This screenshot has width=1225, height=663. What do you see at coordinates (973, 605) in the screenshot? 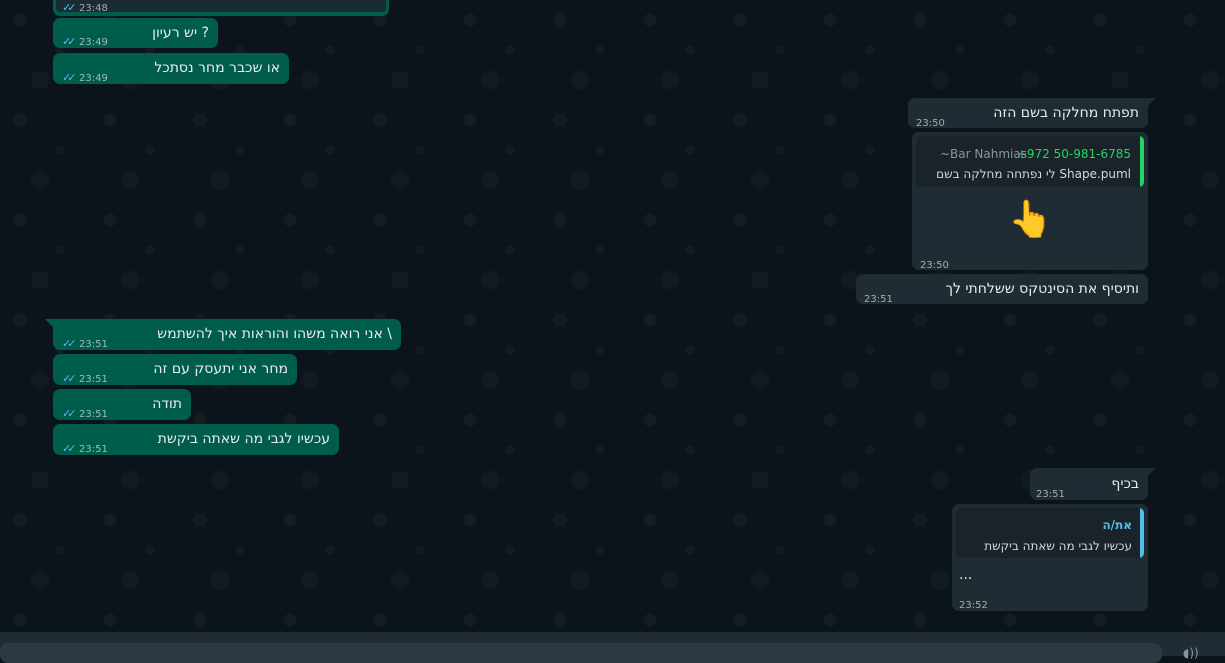
I see `message-time: 23:52` at bounding box center [973, 605].